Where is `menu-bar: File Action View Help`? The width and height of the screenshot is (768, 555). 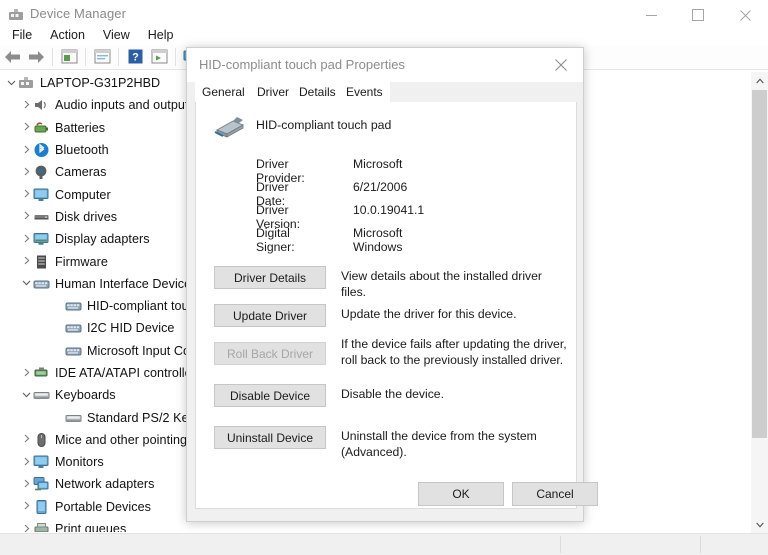
menu-bar: File Action View Help is located at coordinates (384, 35).